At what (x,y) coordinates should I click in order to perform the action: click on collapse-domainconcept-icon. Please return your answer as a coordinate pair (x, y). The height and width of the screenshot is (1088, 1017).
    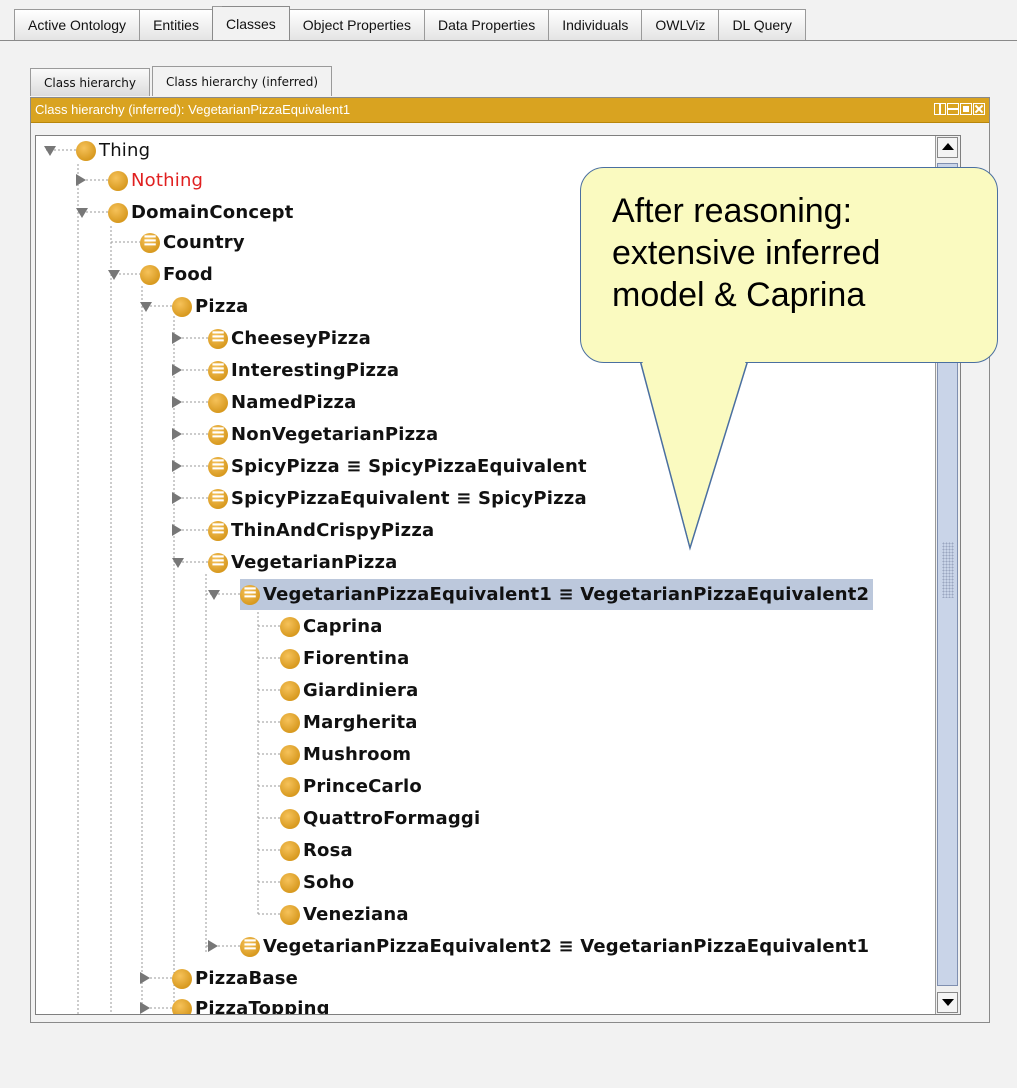
    Looking at the image, I should click on (82, 213).